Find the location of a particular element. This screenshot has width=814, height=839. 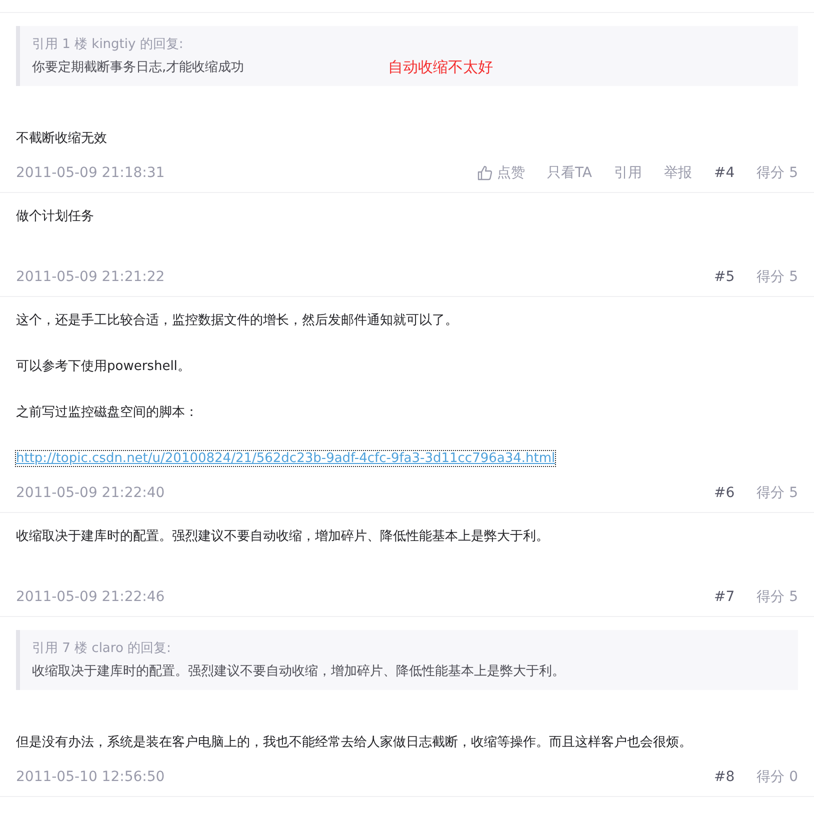

post-date: 2011-05-09 21:18:31 is located at coordinates (90, 173).